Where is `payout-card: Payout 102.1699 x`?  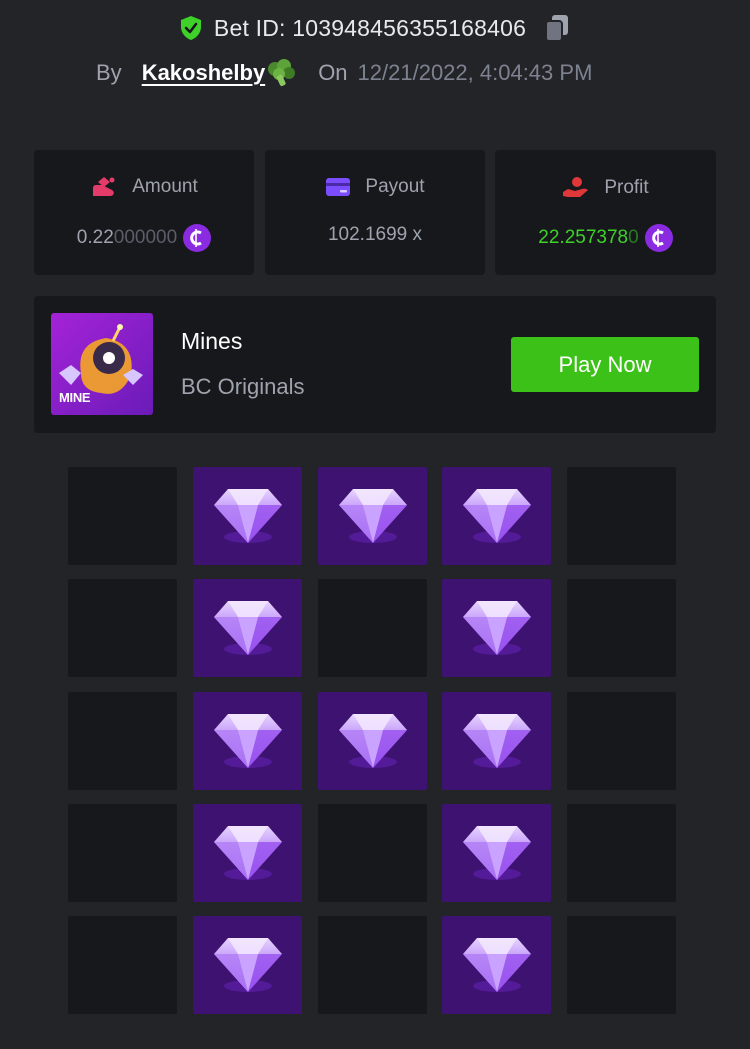 payout-card: Payout 102.1699 x is located at coordinates (375, 212).